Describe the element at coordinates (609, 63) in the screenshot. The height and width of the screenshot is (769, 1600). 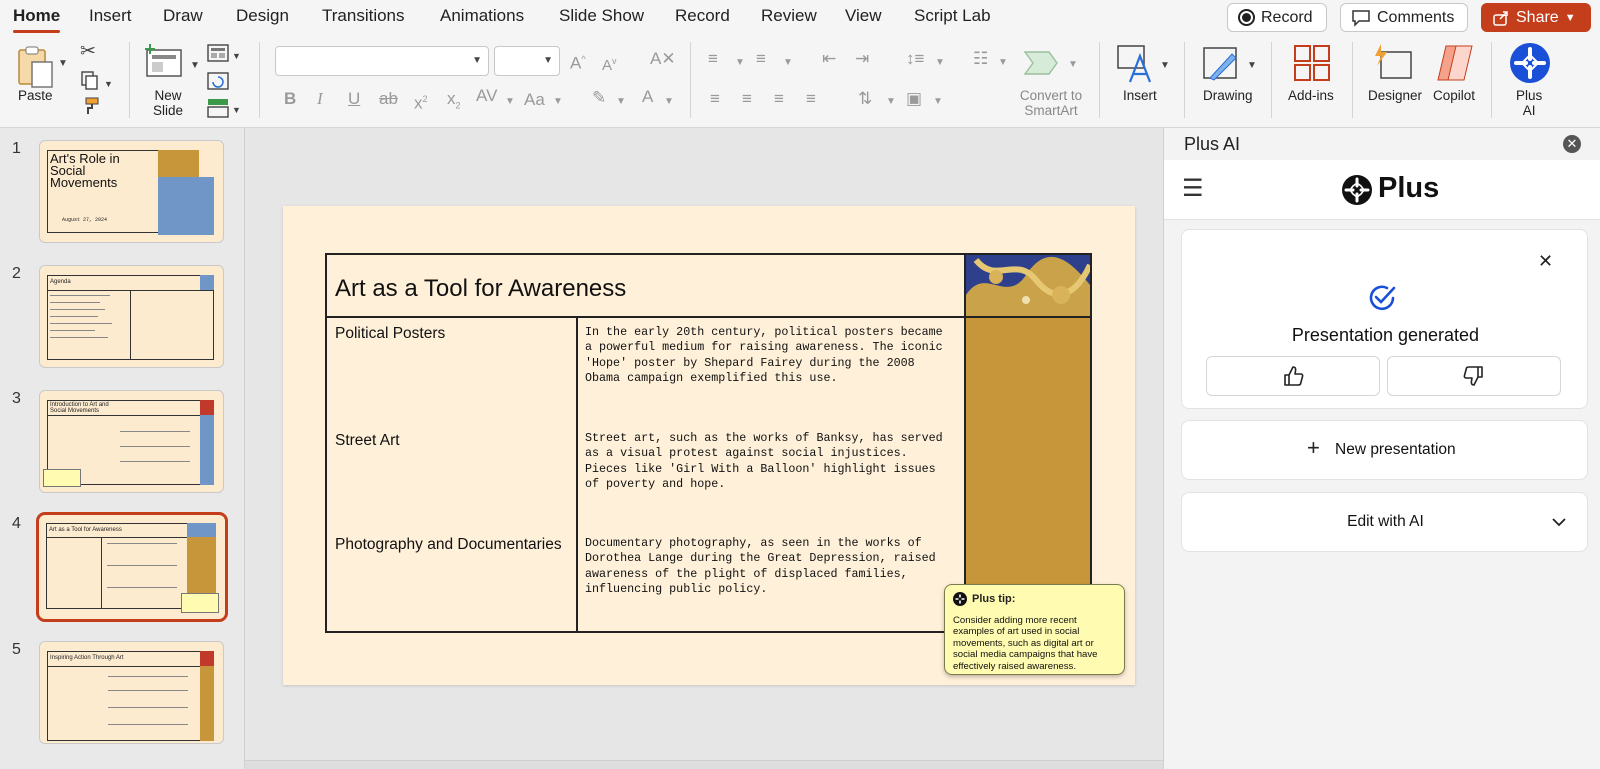
I see `decrease-font-size-icon: Av` at that location.